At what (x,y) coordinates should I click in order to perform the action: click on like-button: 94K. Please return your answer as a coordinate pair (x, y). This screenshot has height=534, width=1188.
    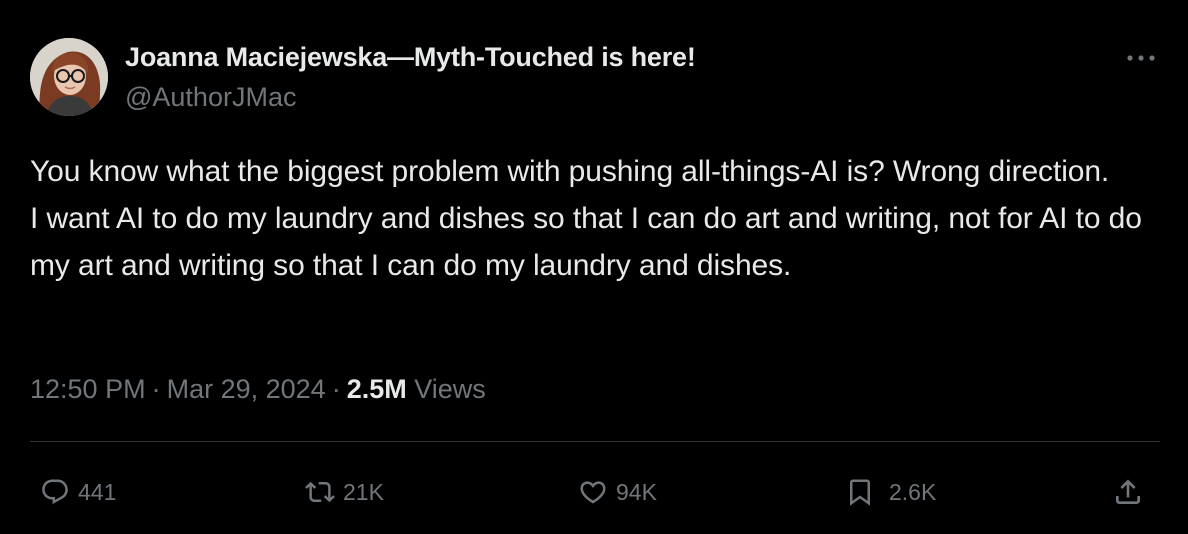
    Looking at the image, I should click on (617, 492).